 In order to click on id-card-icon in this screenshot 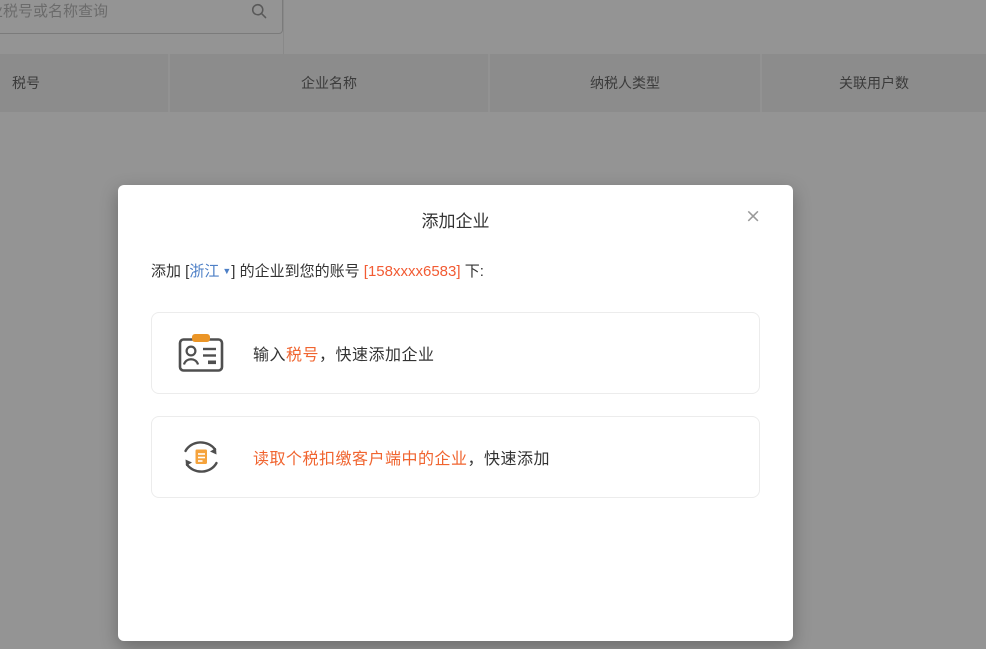, I will do `click(201, 353)`.